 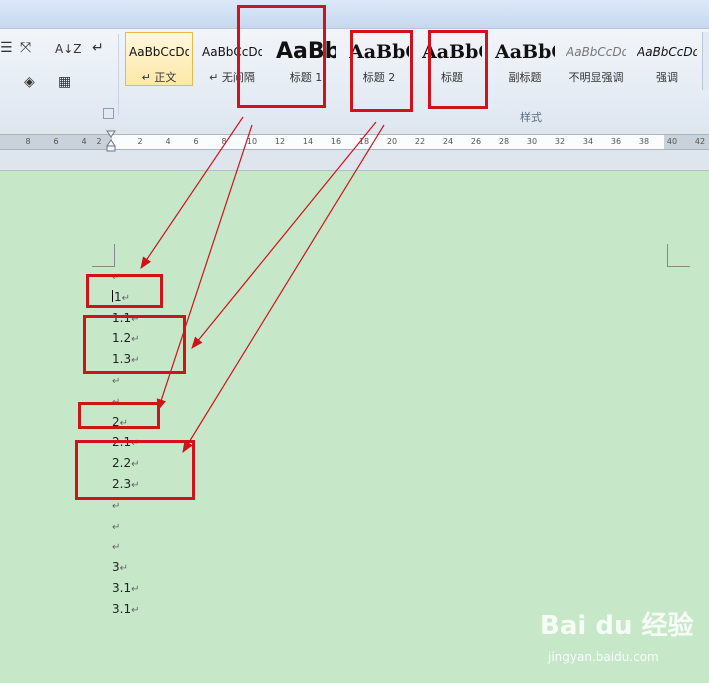 What do you see at coordinates (116, 567) in the screenshot?
I see `paragraph-text: 3` at bounding box center [116, 567].